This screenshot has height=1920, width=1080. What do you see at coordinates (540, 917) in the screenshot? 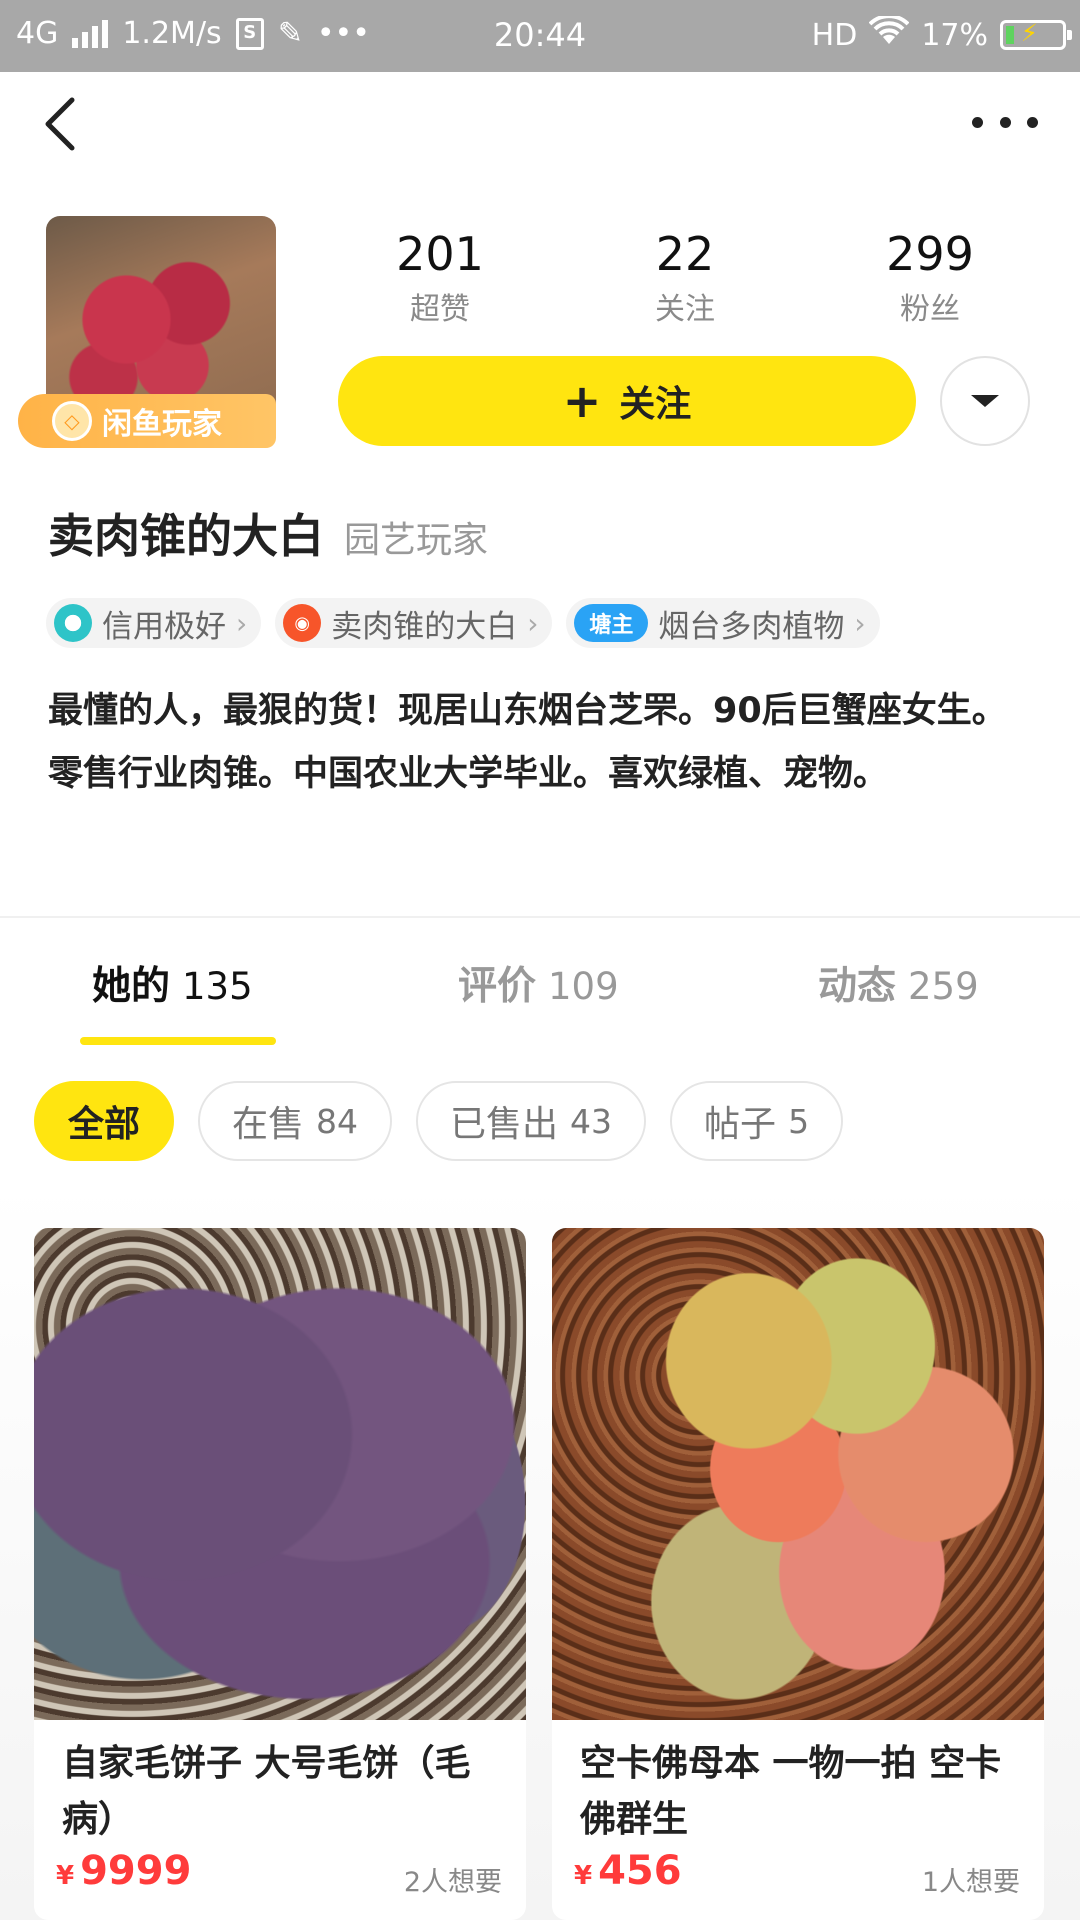
I see `divider` at bounding box center [540, 917].